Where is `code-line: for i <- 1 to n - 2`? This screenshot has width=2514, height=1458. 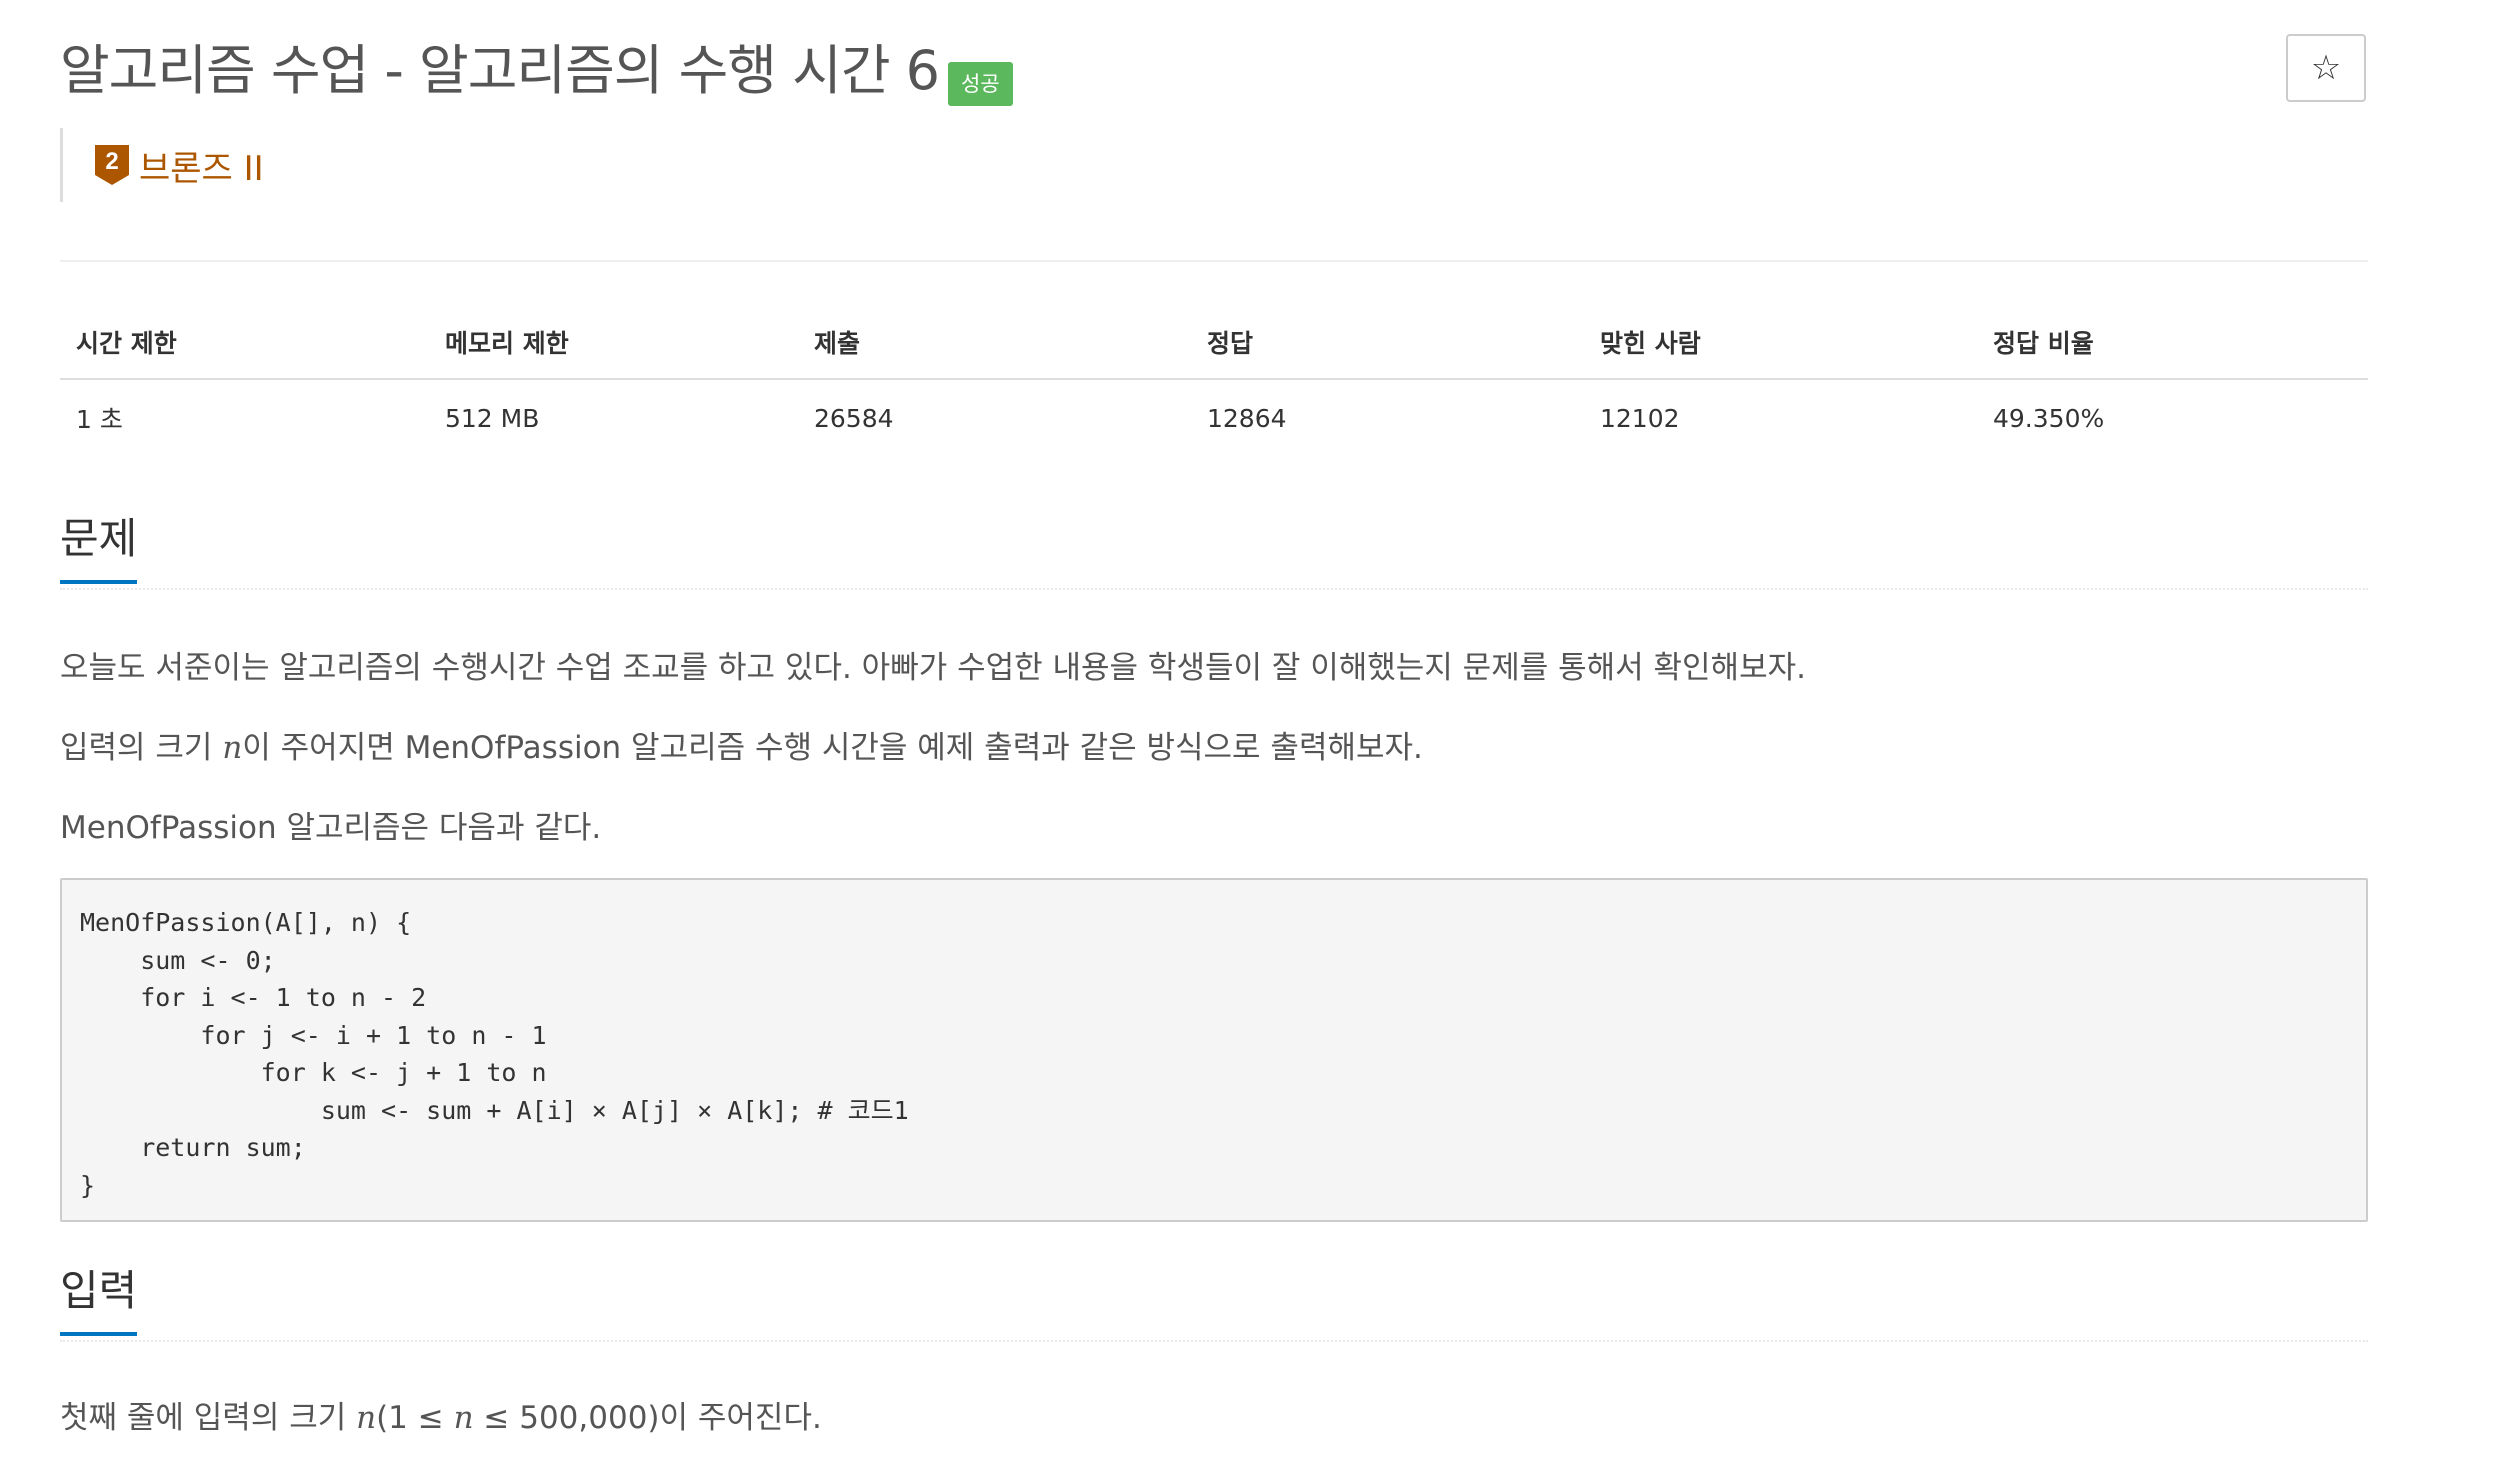
code-line: for i <- 1 to n - 2 is located at coordinates (253, 997).